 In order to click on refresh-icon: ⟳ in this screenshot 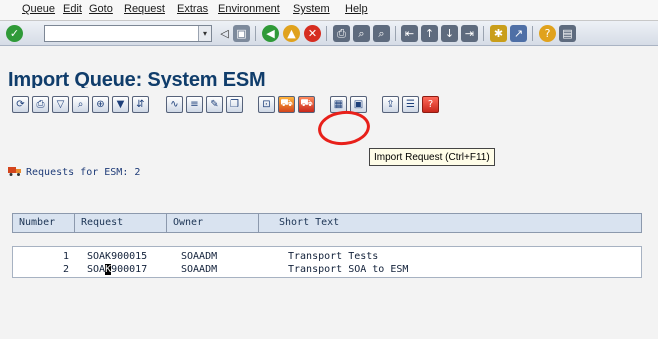, I will do `click(20, 104)`.